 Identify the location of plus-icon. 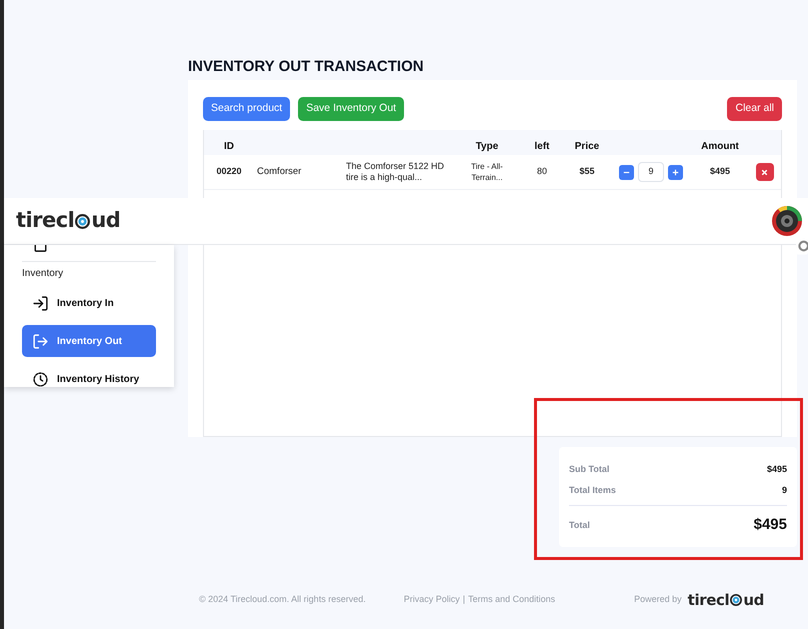
(675, 172).